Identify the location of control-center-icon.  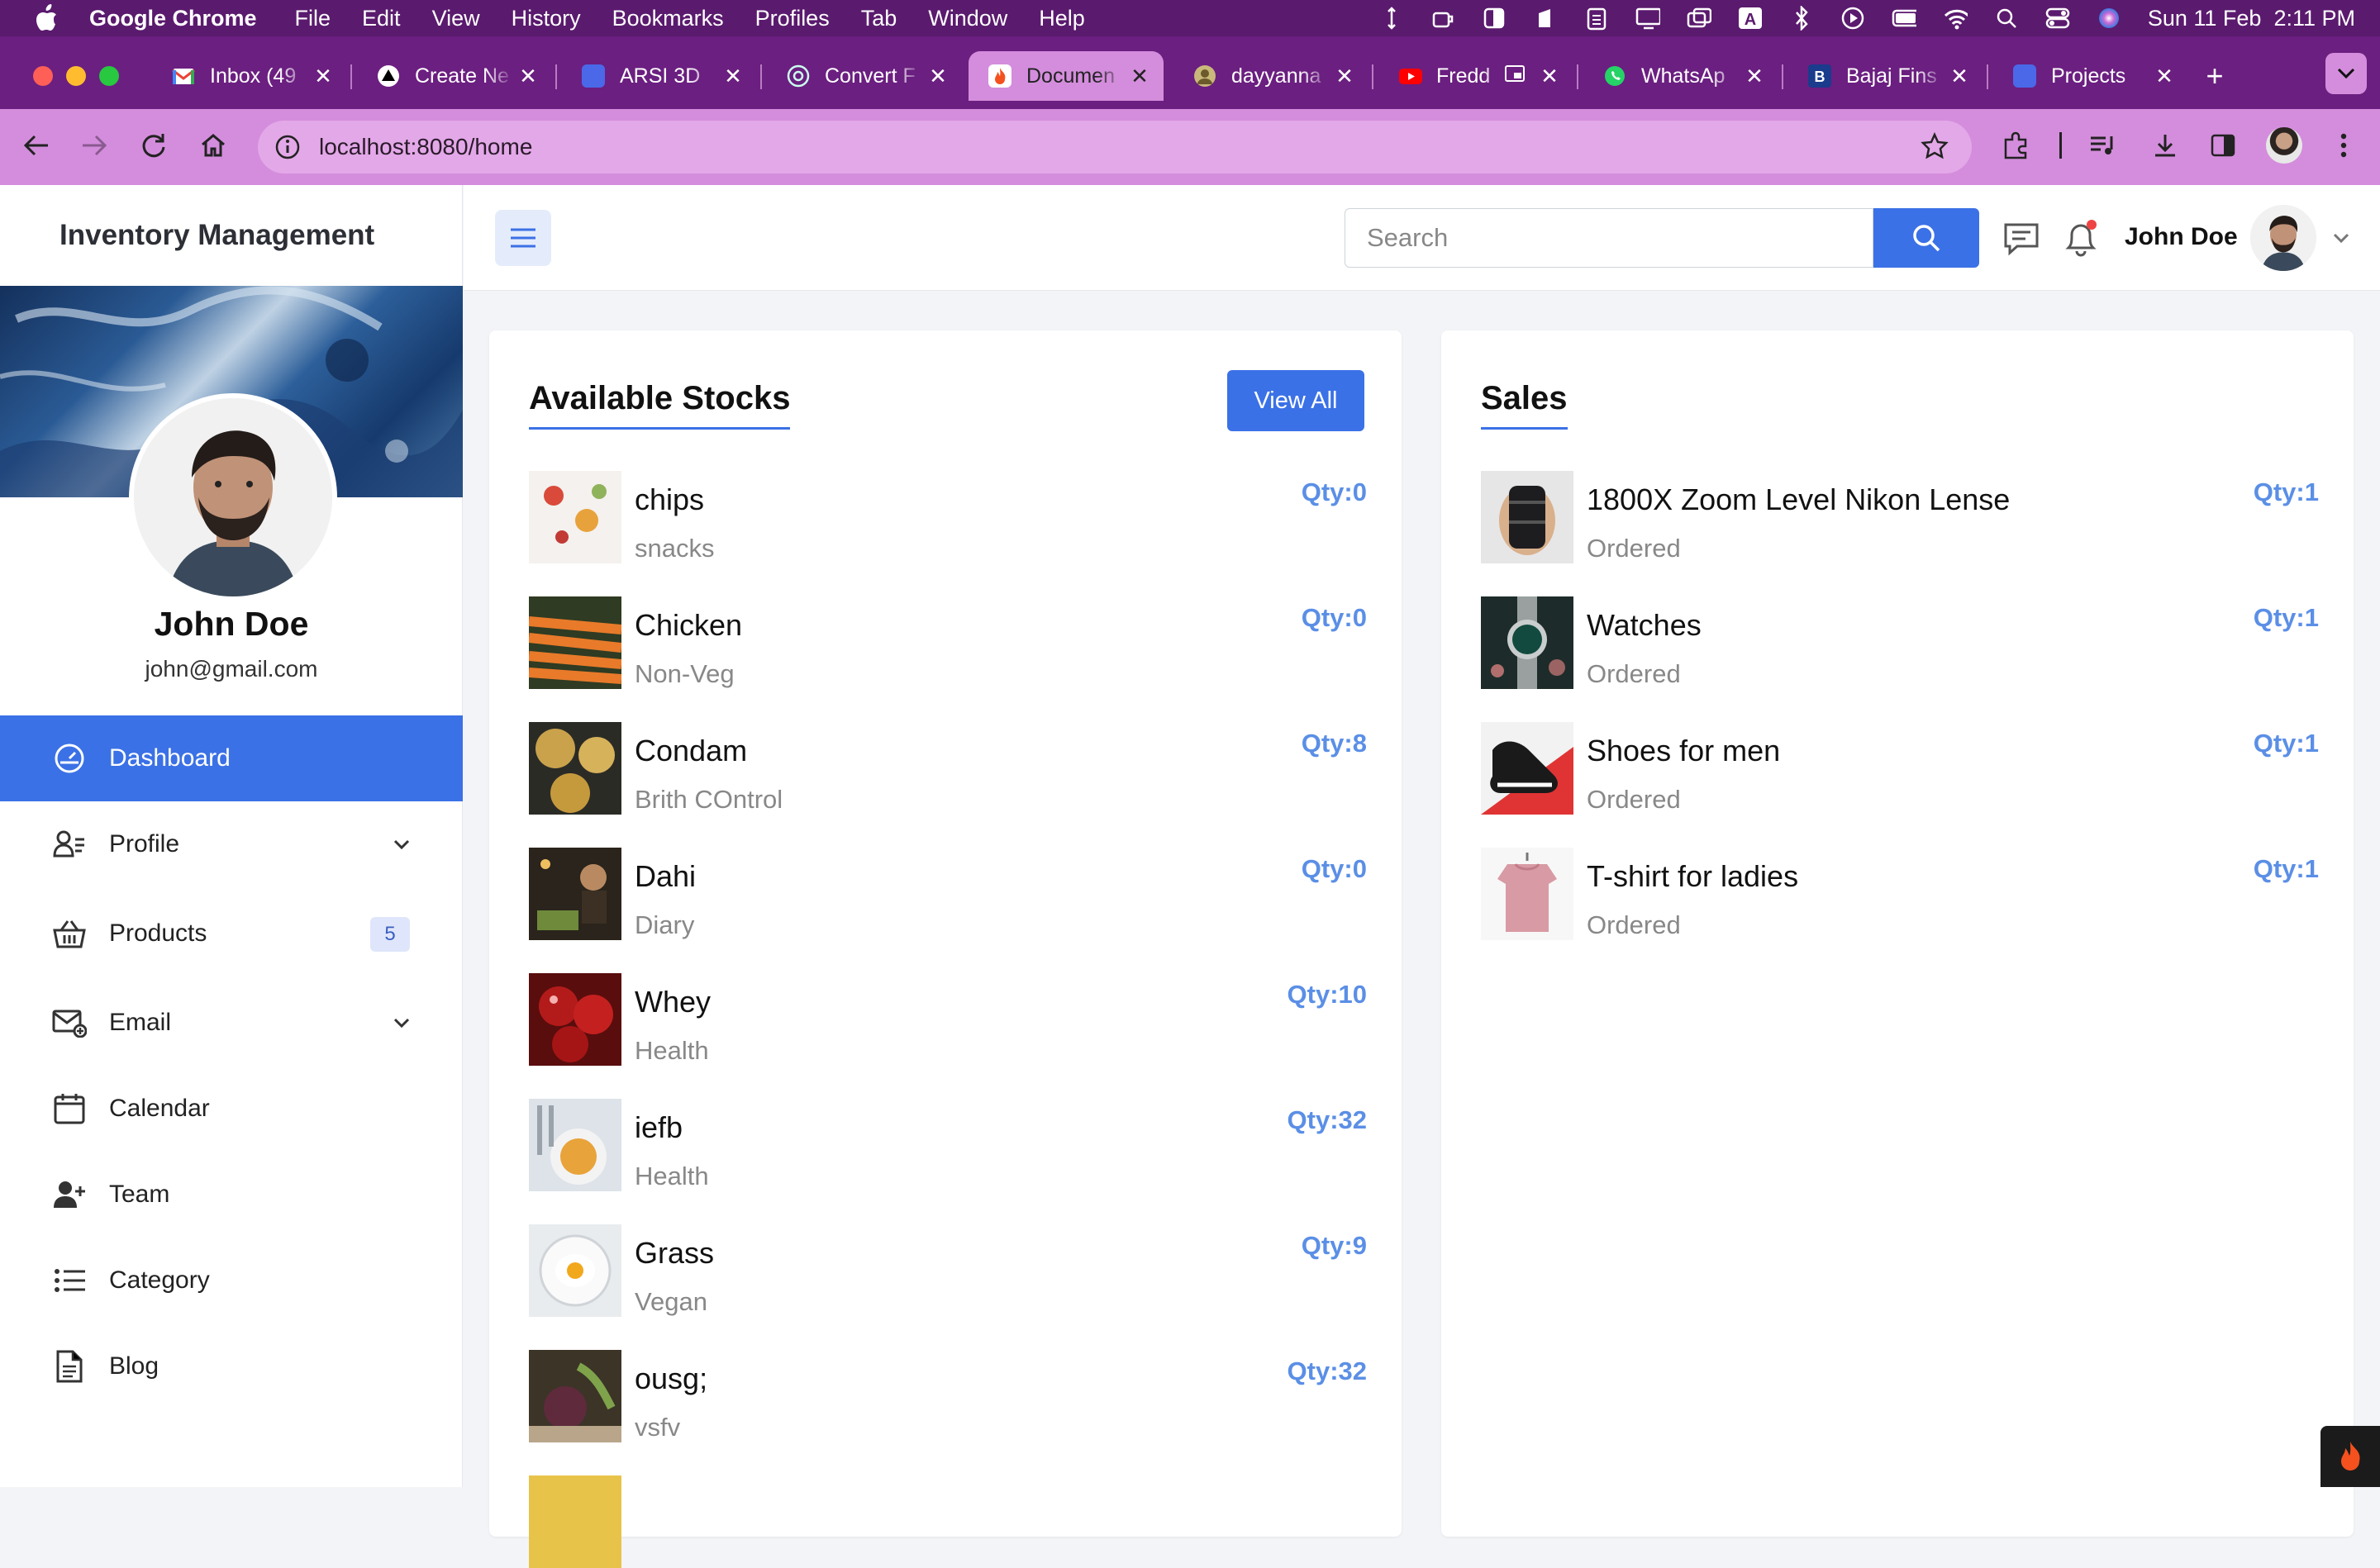
(2057, 19).